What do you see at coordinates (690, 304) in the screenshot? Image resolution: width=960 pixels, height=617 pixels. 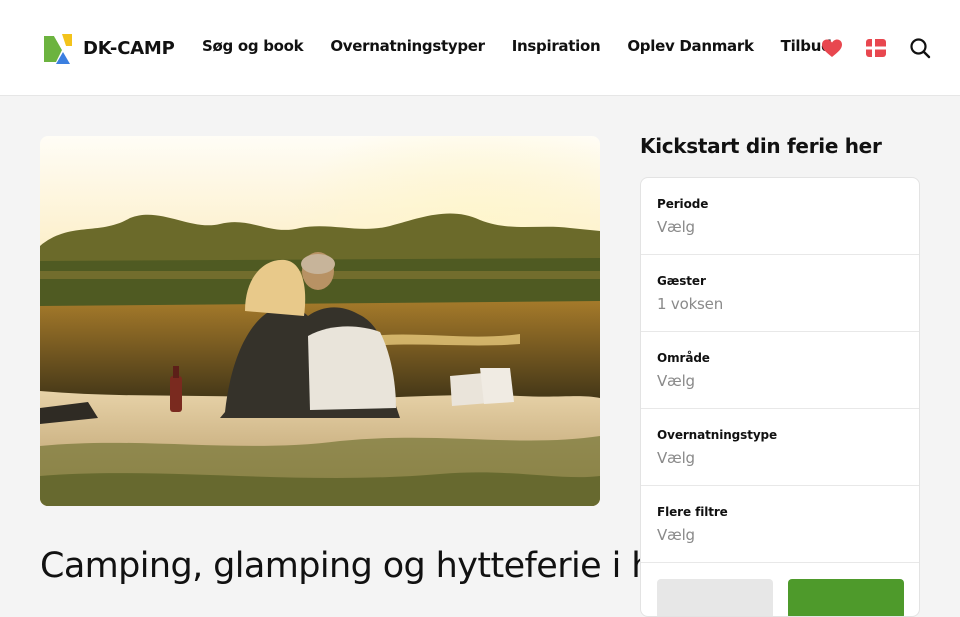 I see `field-value: 1 voksen` at bounding box center [690, 304].